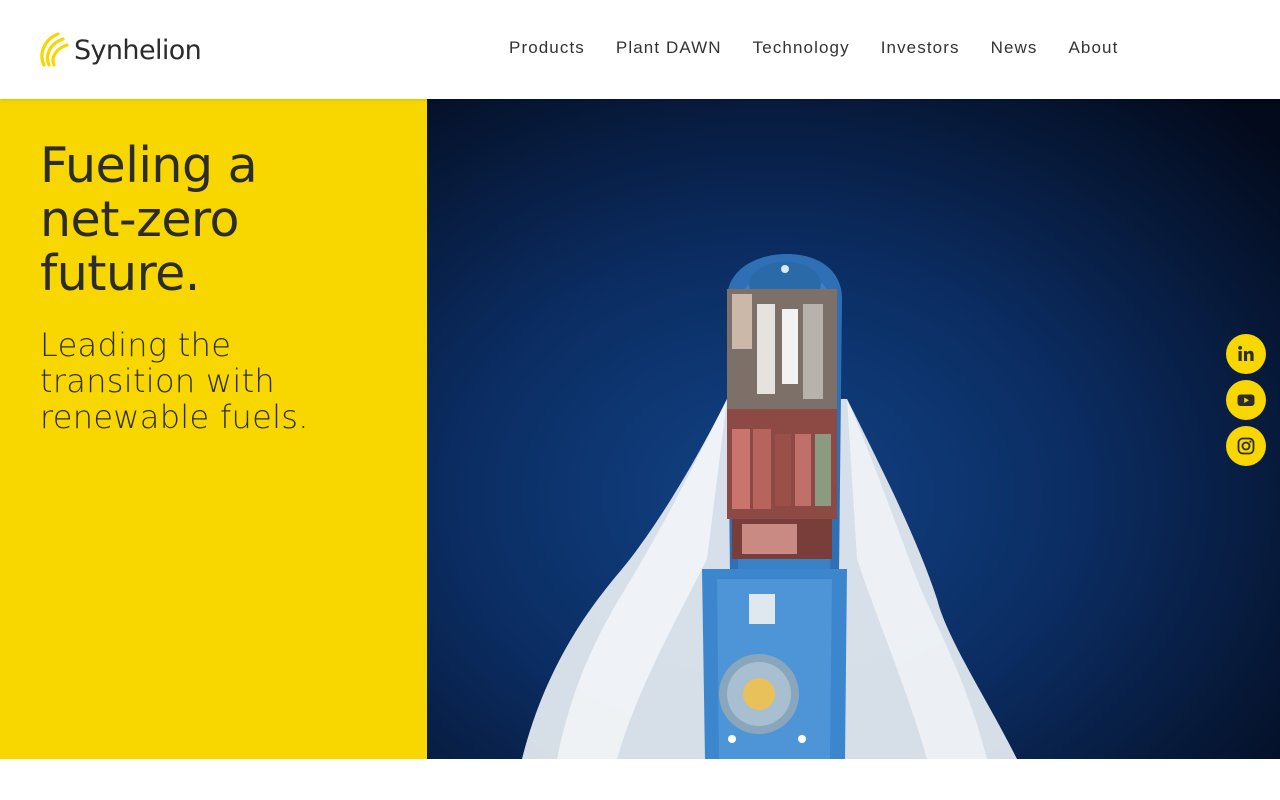  I want to click on hero-title: Fueling a net-zero future., so click(225, 220).